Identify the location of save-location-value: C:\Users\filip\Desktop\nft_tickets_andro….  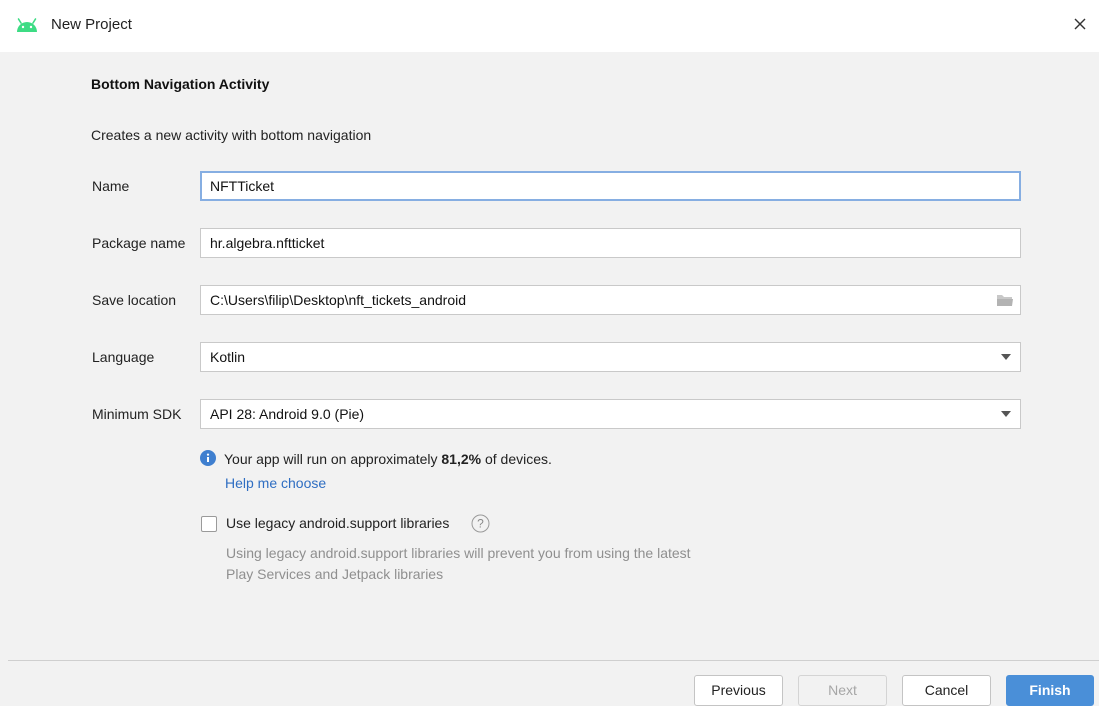
(338, 300).